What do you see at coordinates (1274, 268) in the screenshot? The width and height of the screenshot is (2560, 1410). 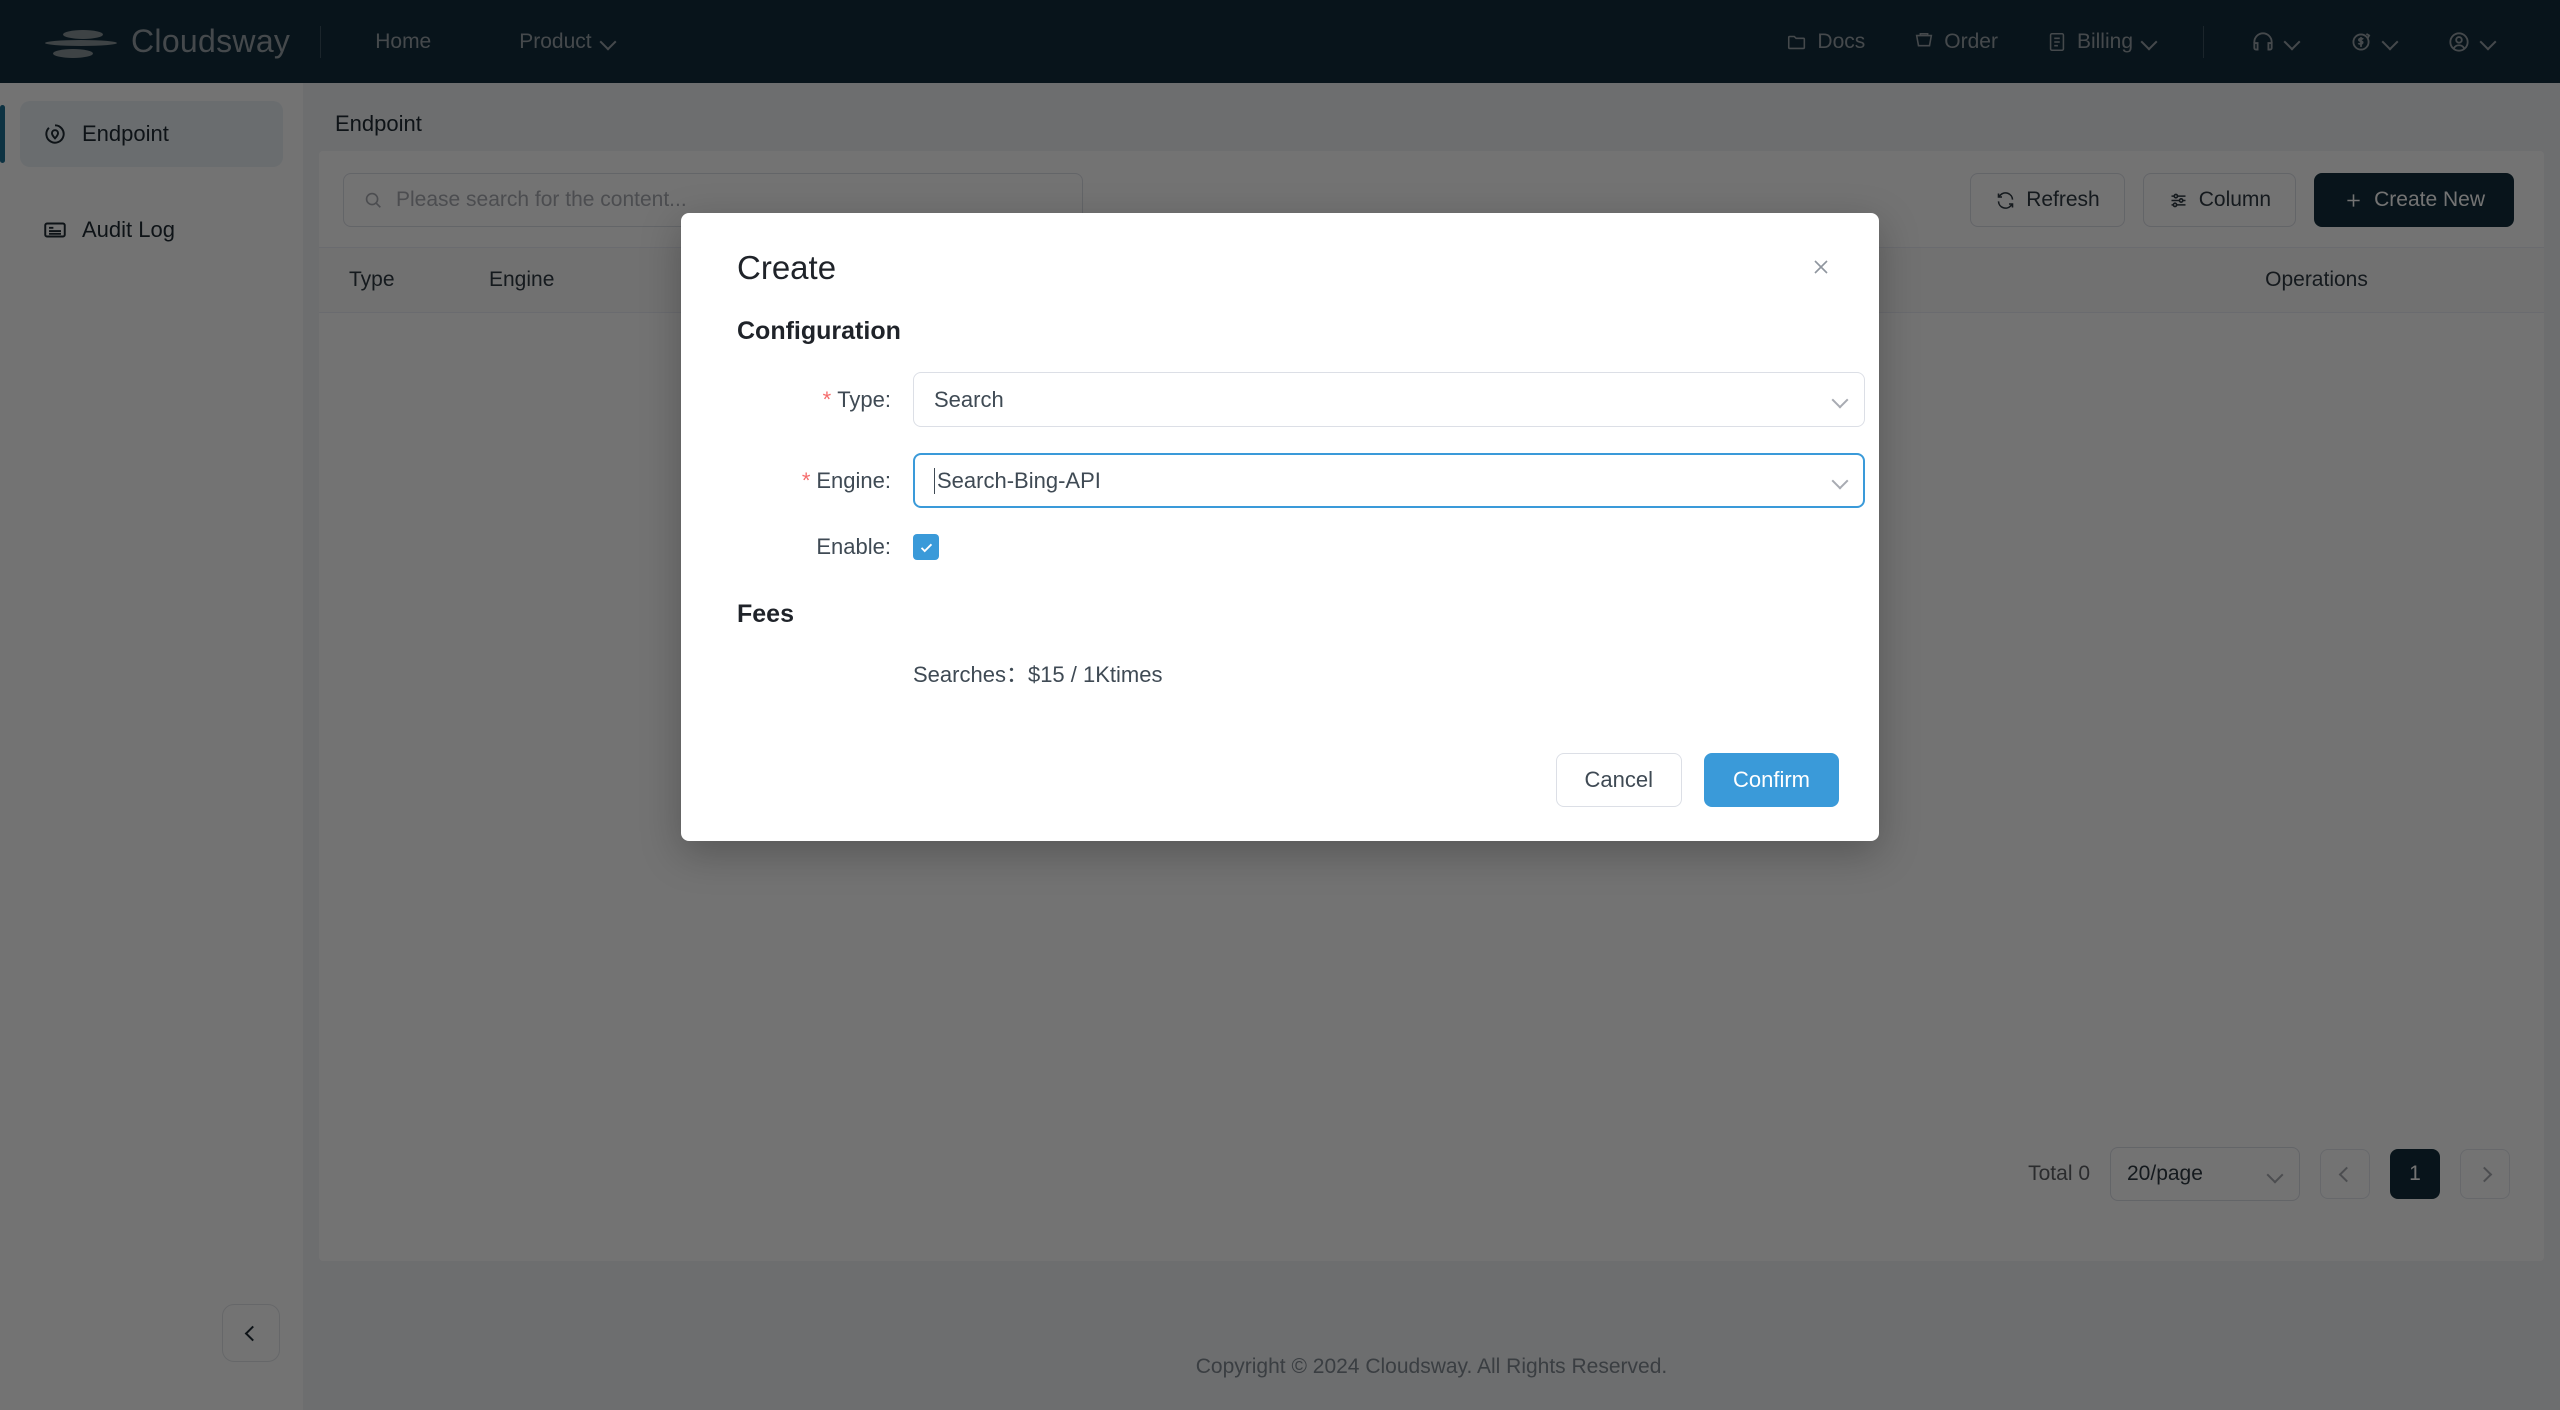 I see `dialog-header: Create` at bounding box center [1274, 268].